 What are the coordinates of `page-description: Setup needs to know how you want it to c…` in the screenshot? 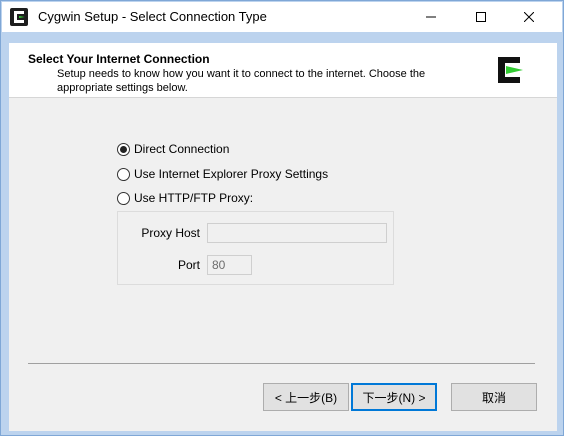 It's located at (241, 81).